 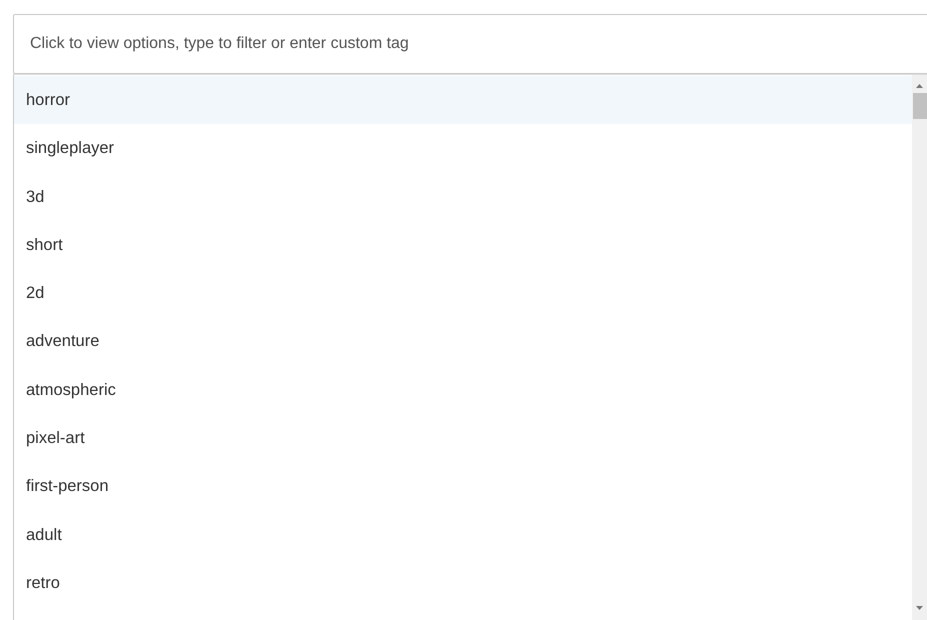 What do you see at coordinates (463, 100) in the screenshot?
I see `tag-option: horror` at bounding box center [463, 100].